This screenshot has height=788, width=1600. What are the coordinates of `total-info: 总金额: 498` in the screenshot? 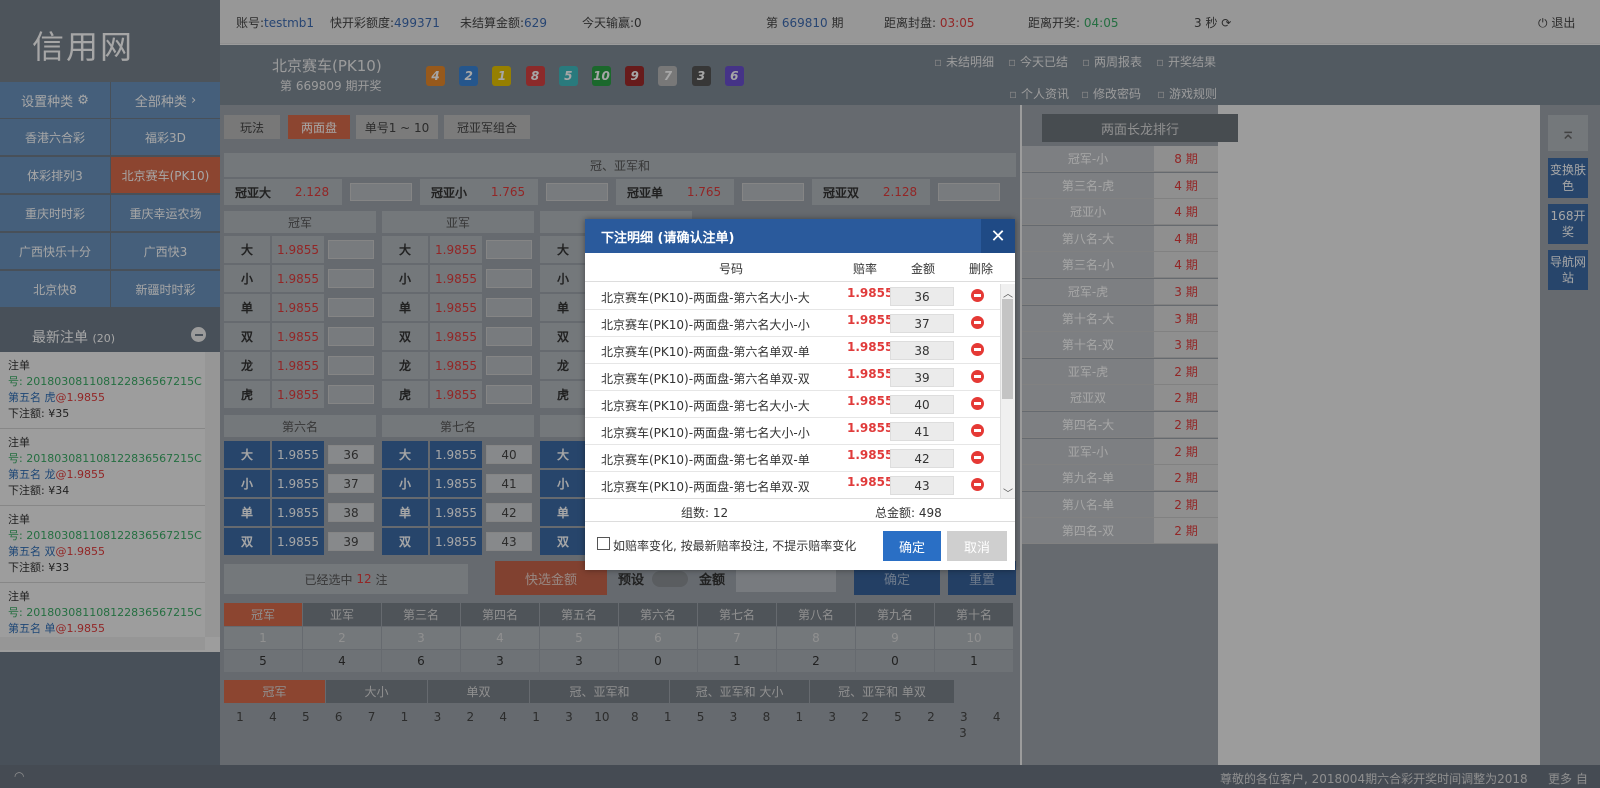 It's located at (908, 512).